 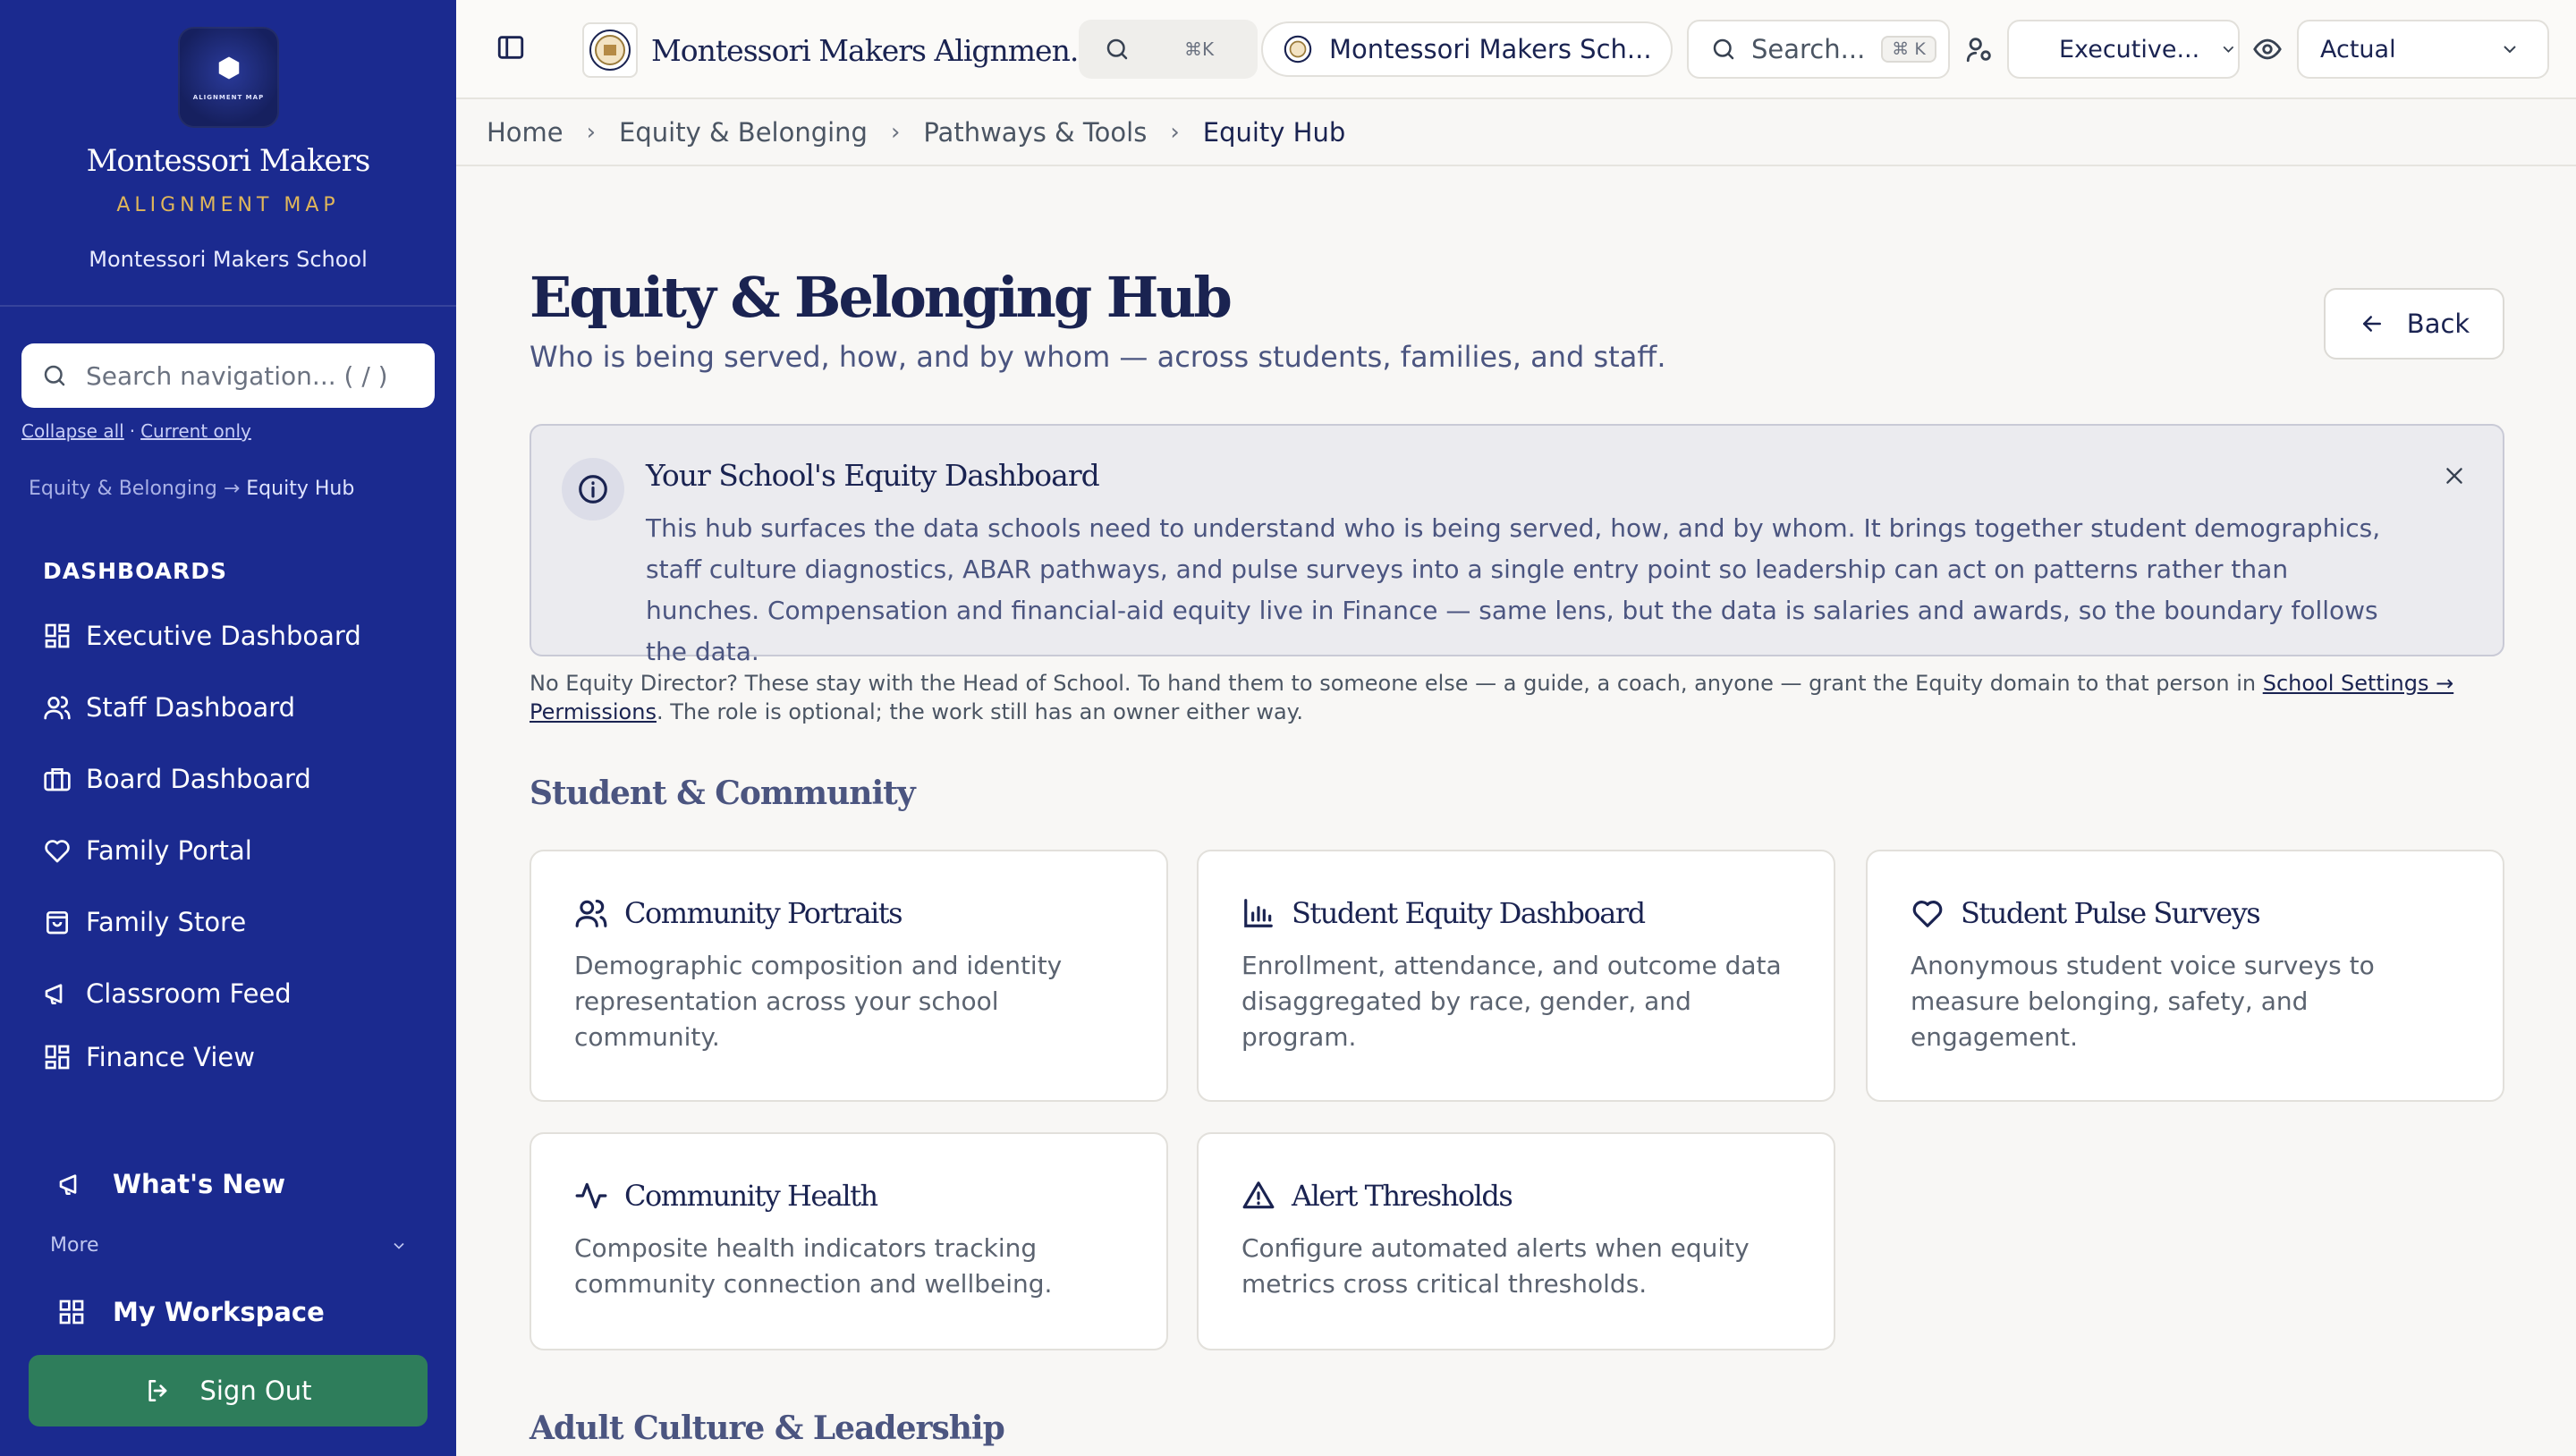 What do you see at coordinates (591, 1195) in the screenshot?
I see `activity-icon` at bounding box center [591, 1195].